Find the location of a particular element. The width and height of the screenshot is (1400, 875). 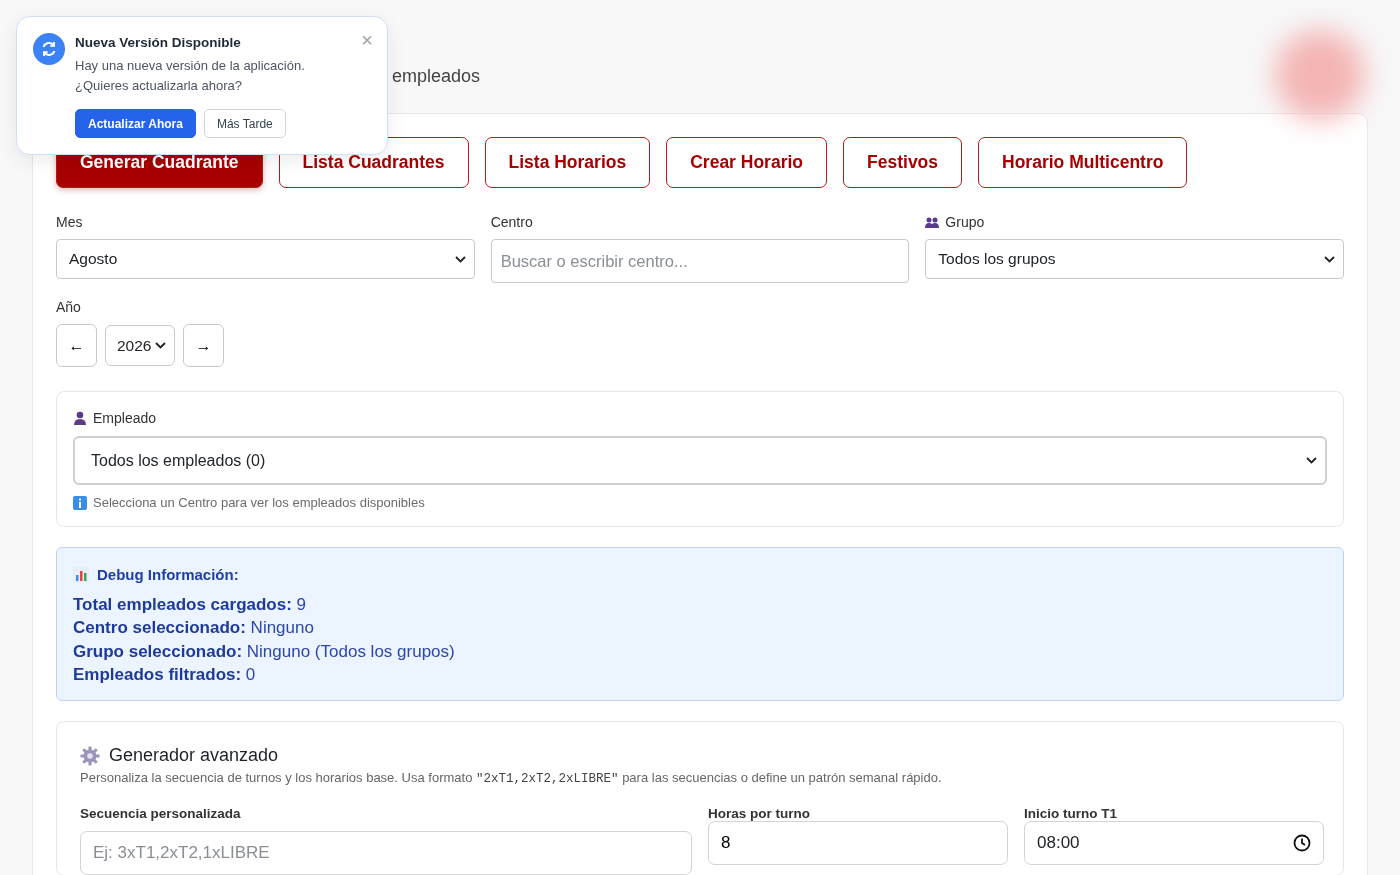

nav-button: Lista Horarios is located at coordinates (567, 162).